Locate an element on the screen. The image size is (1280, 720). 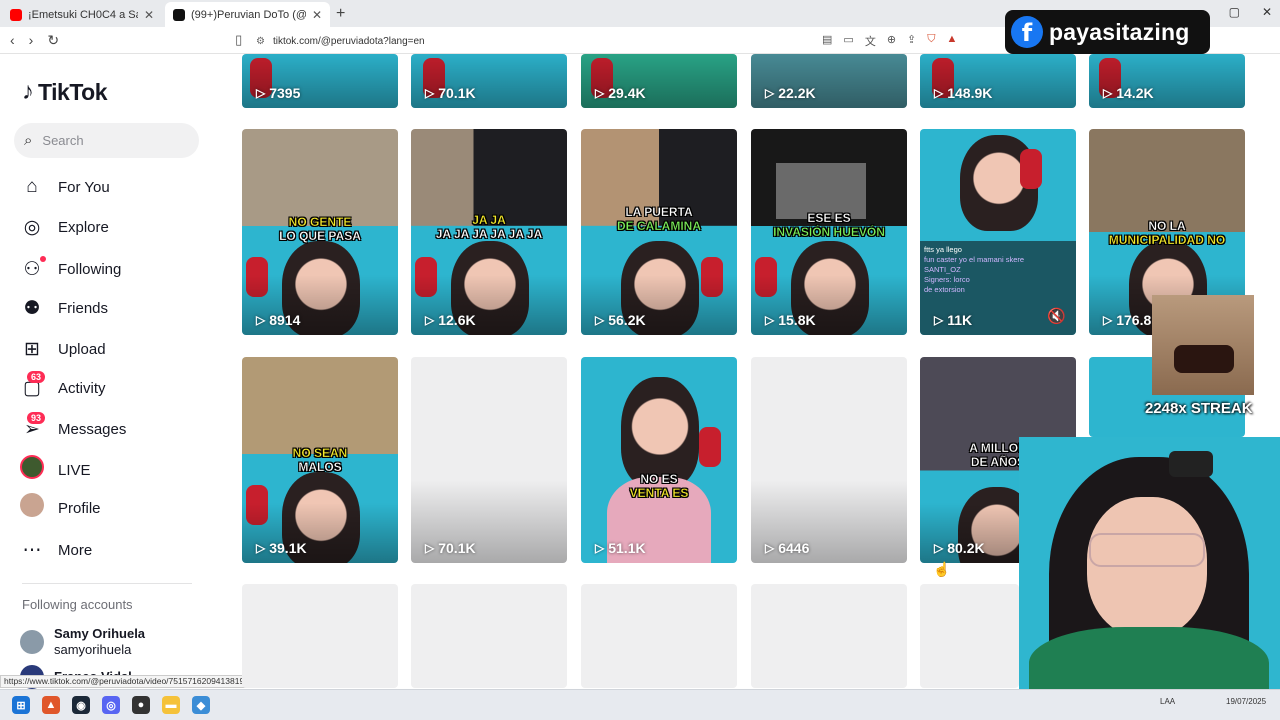
compass-icon: ◎ is located at coordinates (32, 227).